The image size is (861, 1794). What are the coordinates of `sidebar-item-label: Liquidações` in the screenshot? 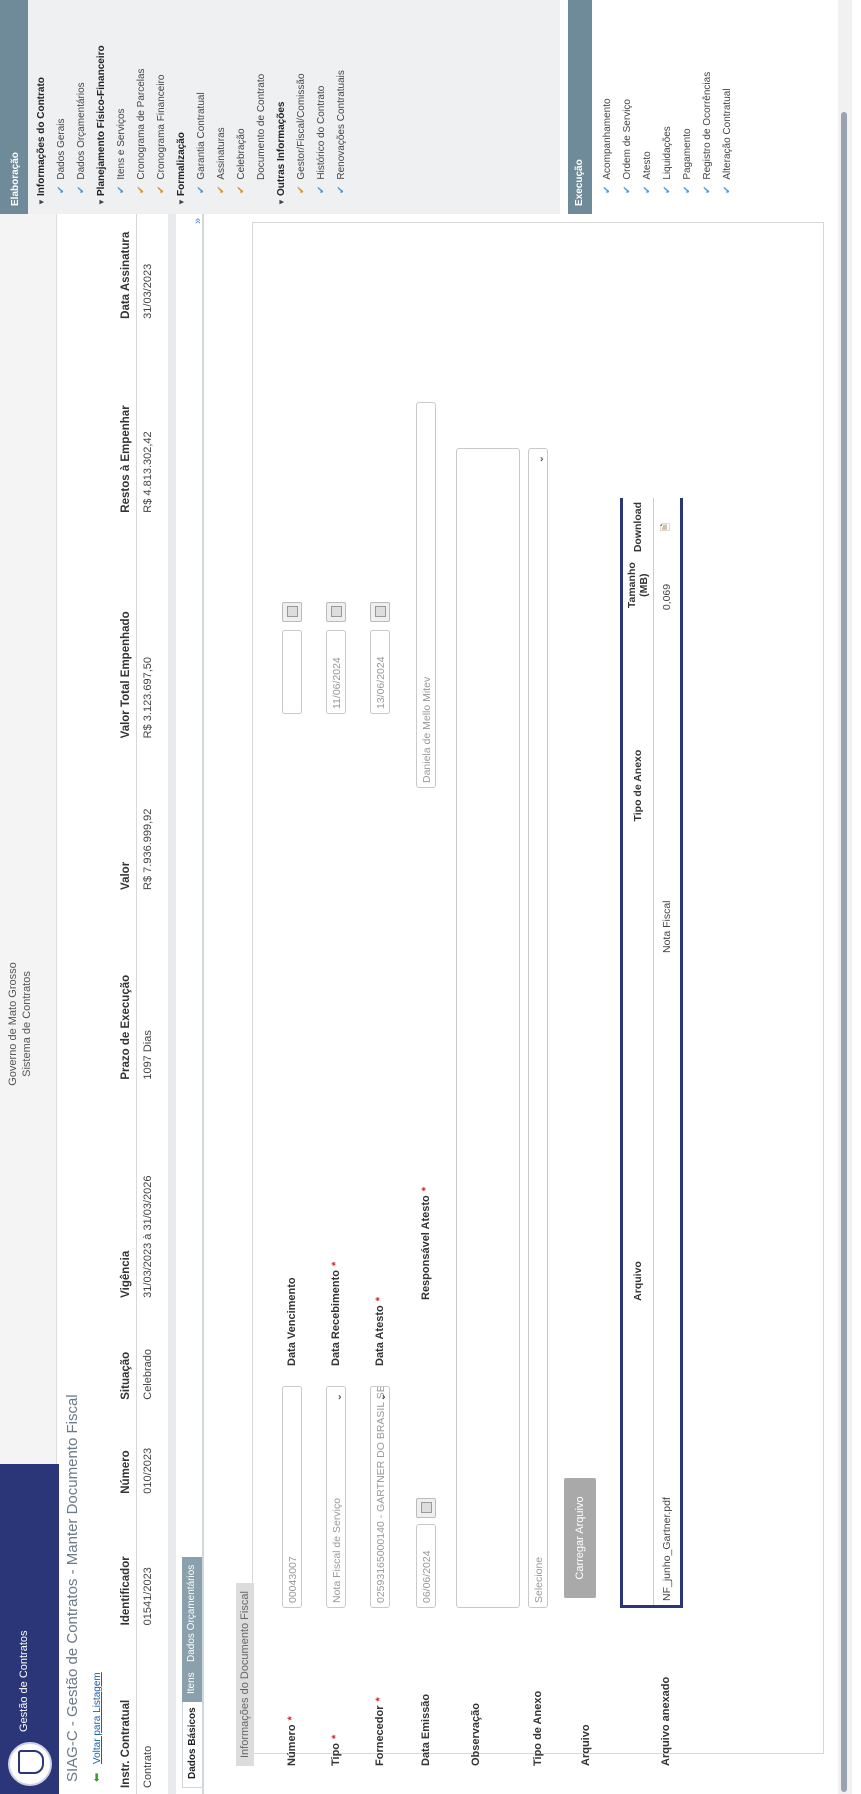 It's located at (667, 153).